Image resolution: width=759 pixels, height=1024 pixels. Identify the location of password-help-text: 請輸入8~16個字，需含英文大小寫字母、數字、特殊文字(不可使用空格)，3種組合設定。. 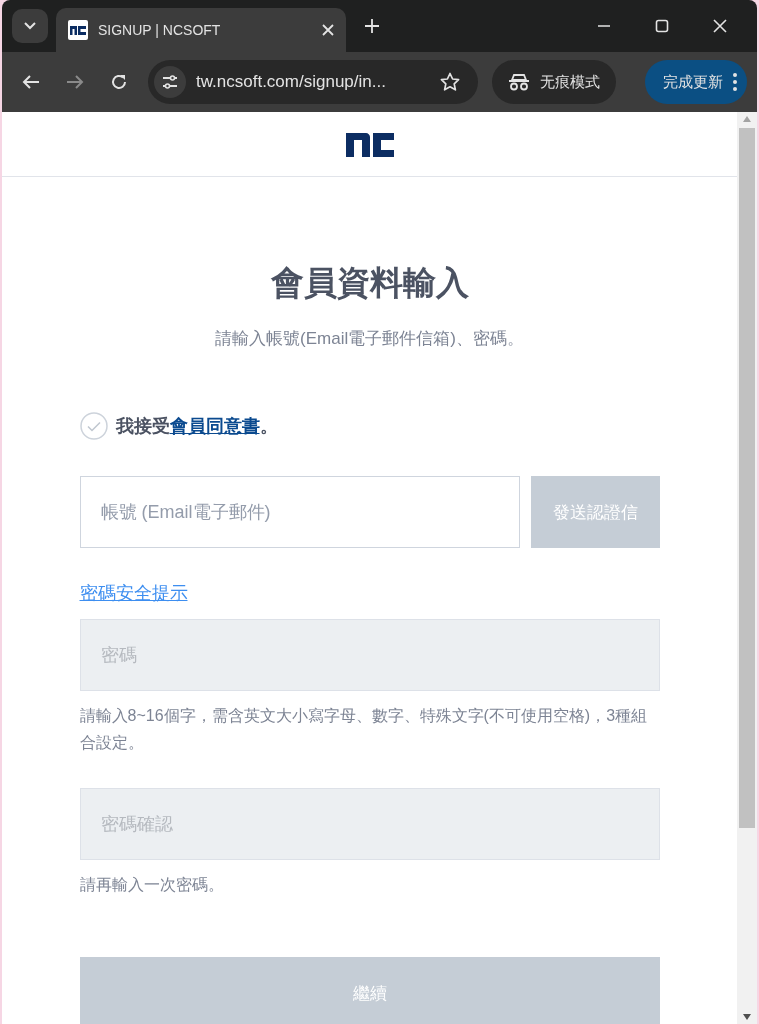
(364, 729).